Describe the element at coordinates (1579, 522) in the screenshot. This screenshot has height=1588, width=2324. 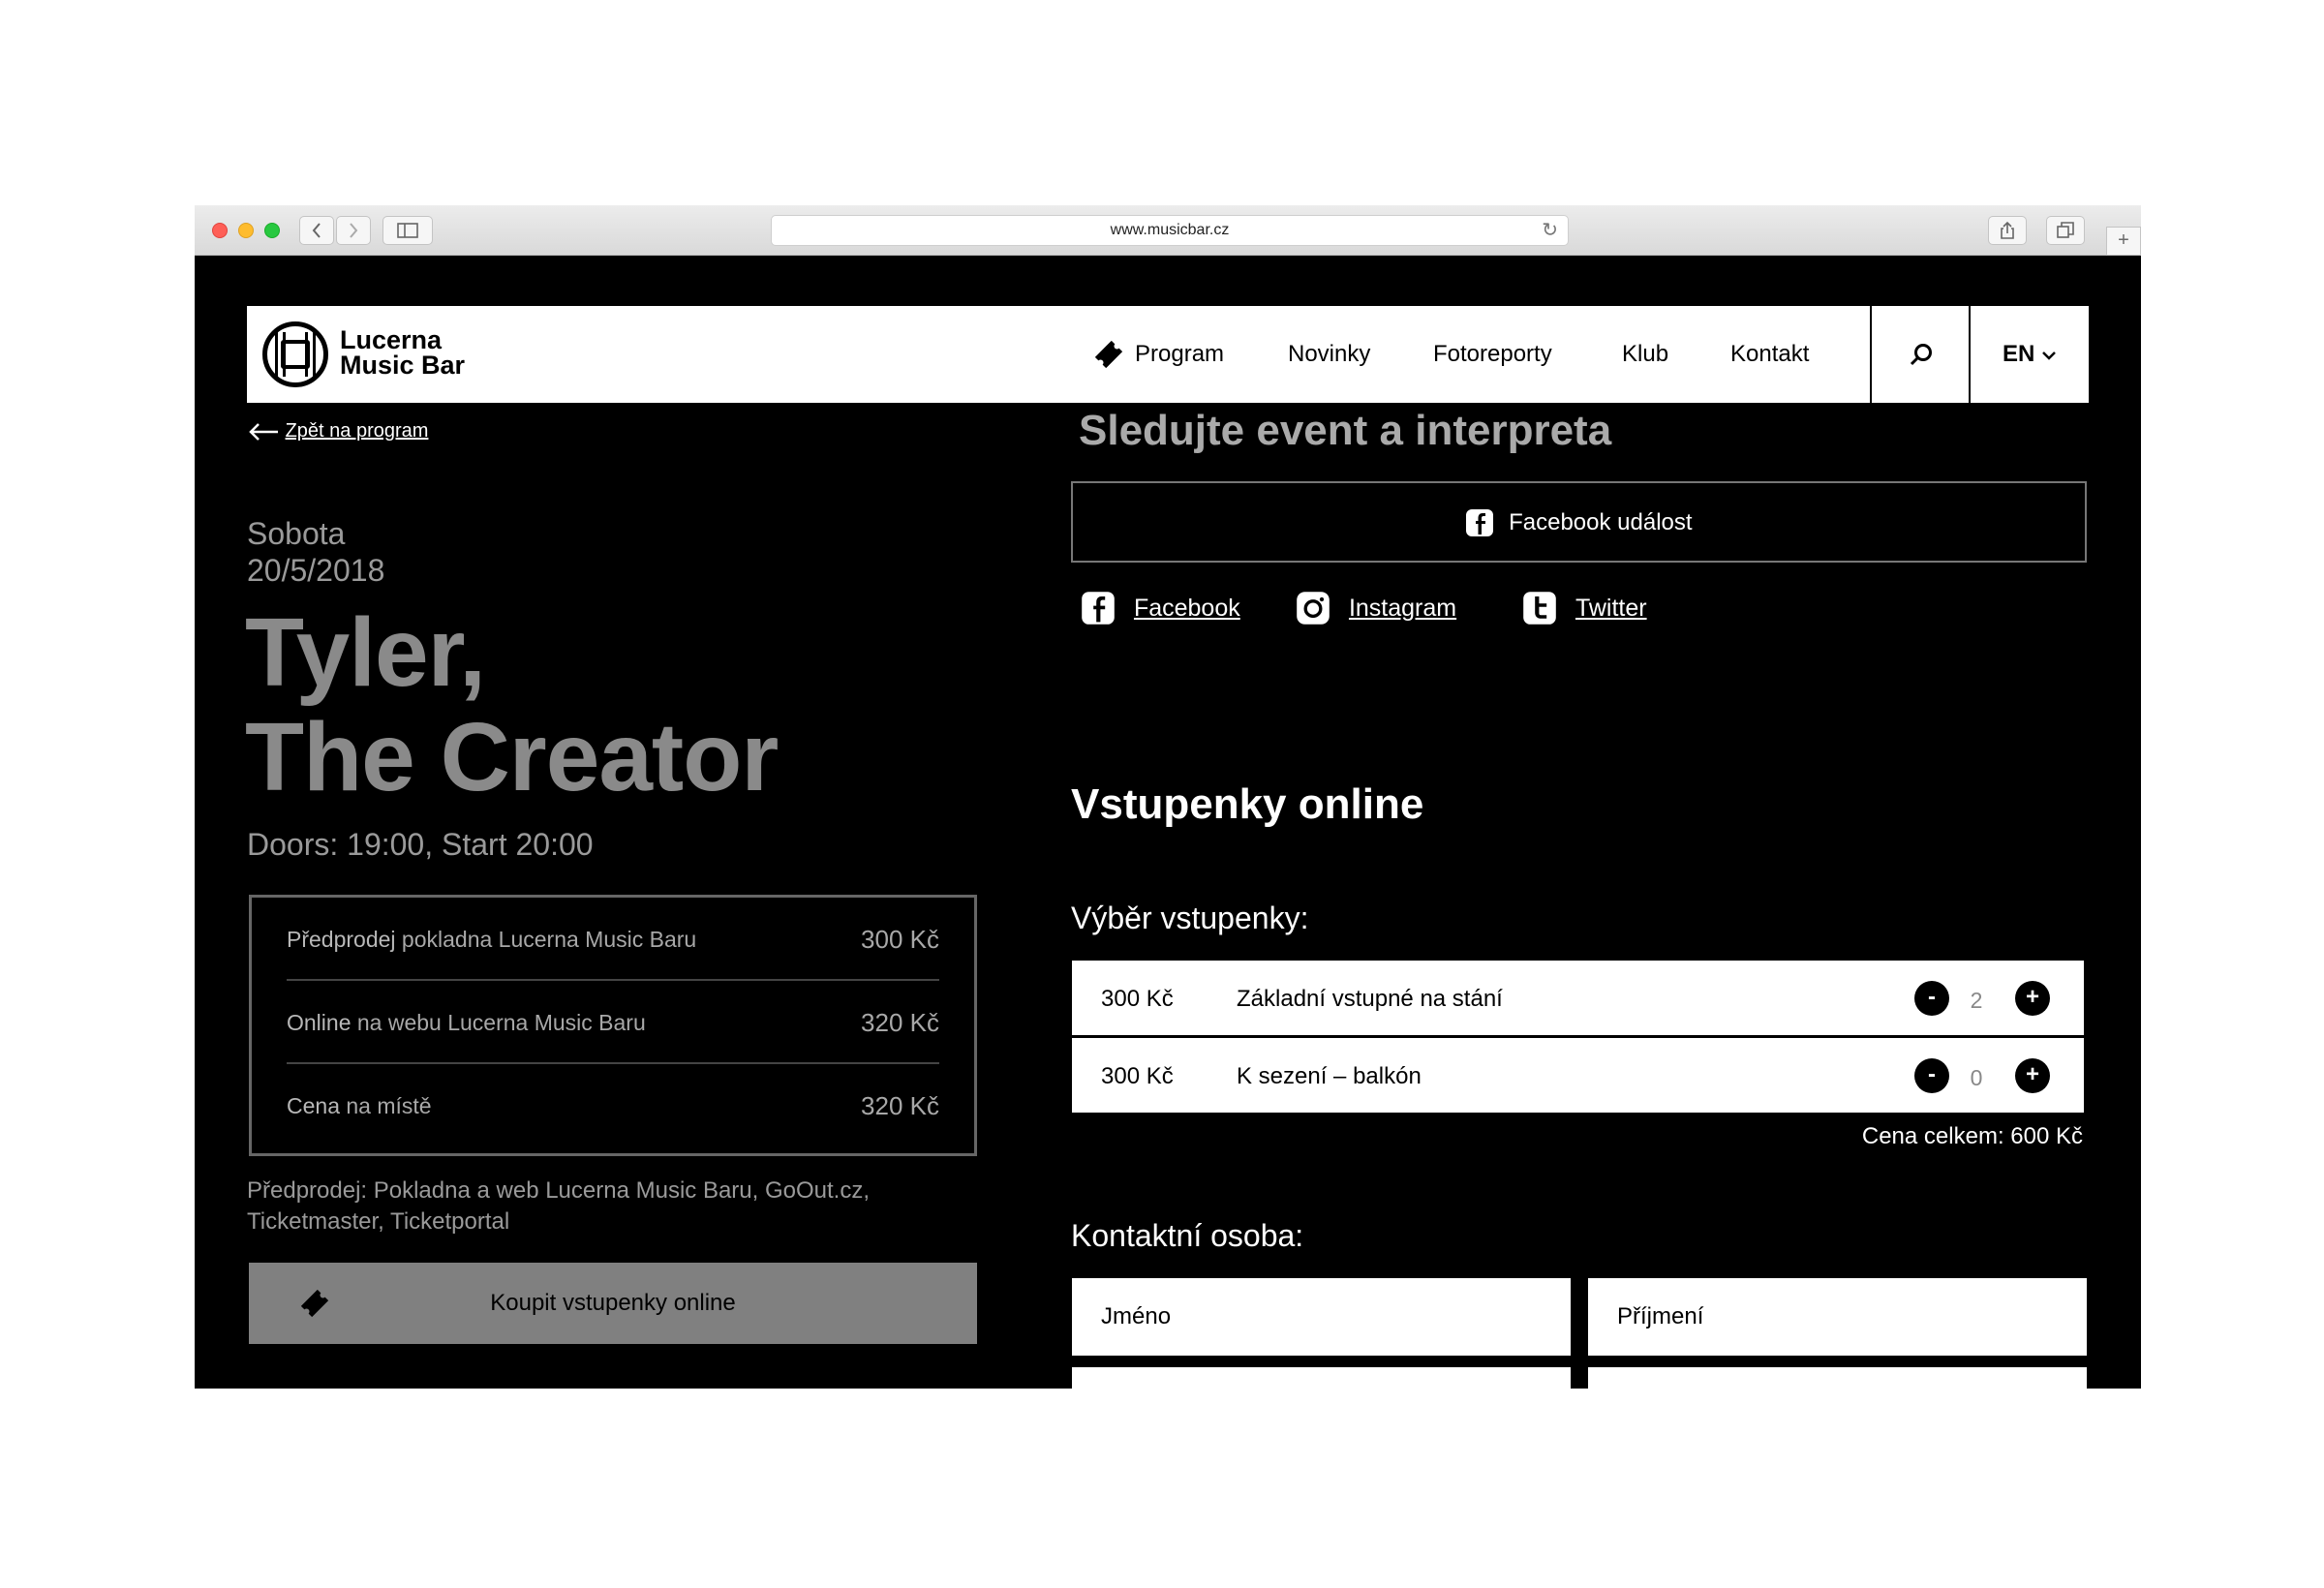
I see `facebook-event-button: Facebook událost` at that location.